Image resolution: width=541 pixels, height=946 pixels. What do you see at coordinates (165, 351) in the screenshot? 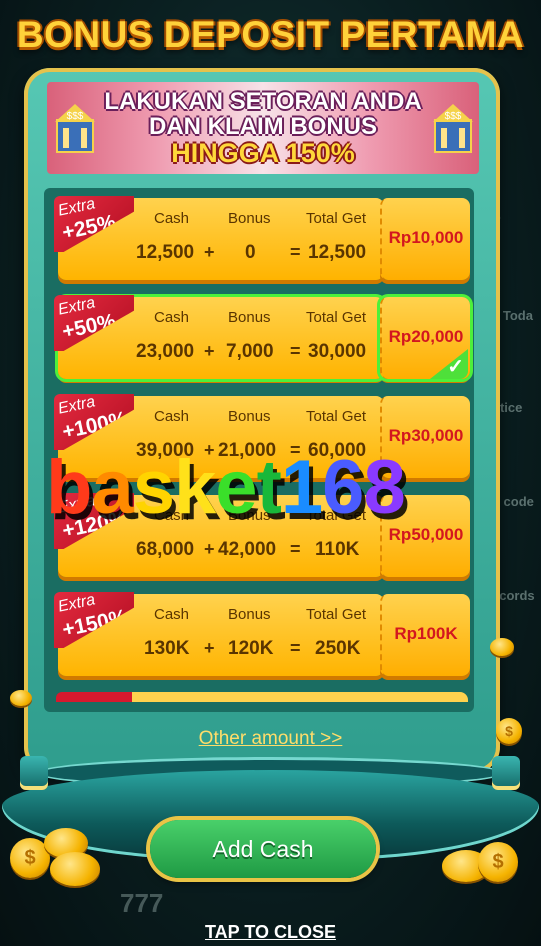
I see `cash-value: 23,000` at bounding box center [165, 351].